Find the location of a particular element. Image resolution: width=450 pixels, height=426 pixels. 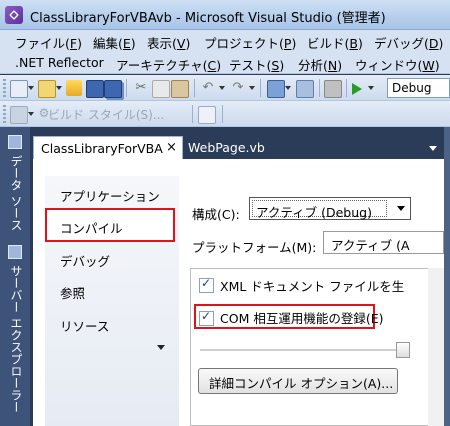

solution-configuration-value: Debug is located at coordinates (412, 88).